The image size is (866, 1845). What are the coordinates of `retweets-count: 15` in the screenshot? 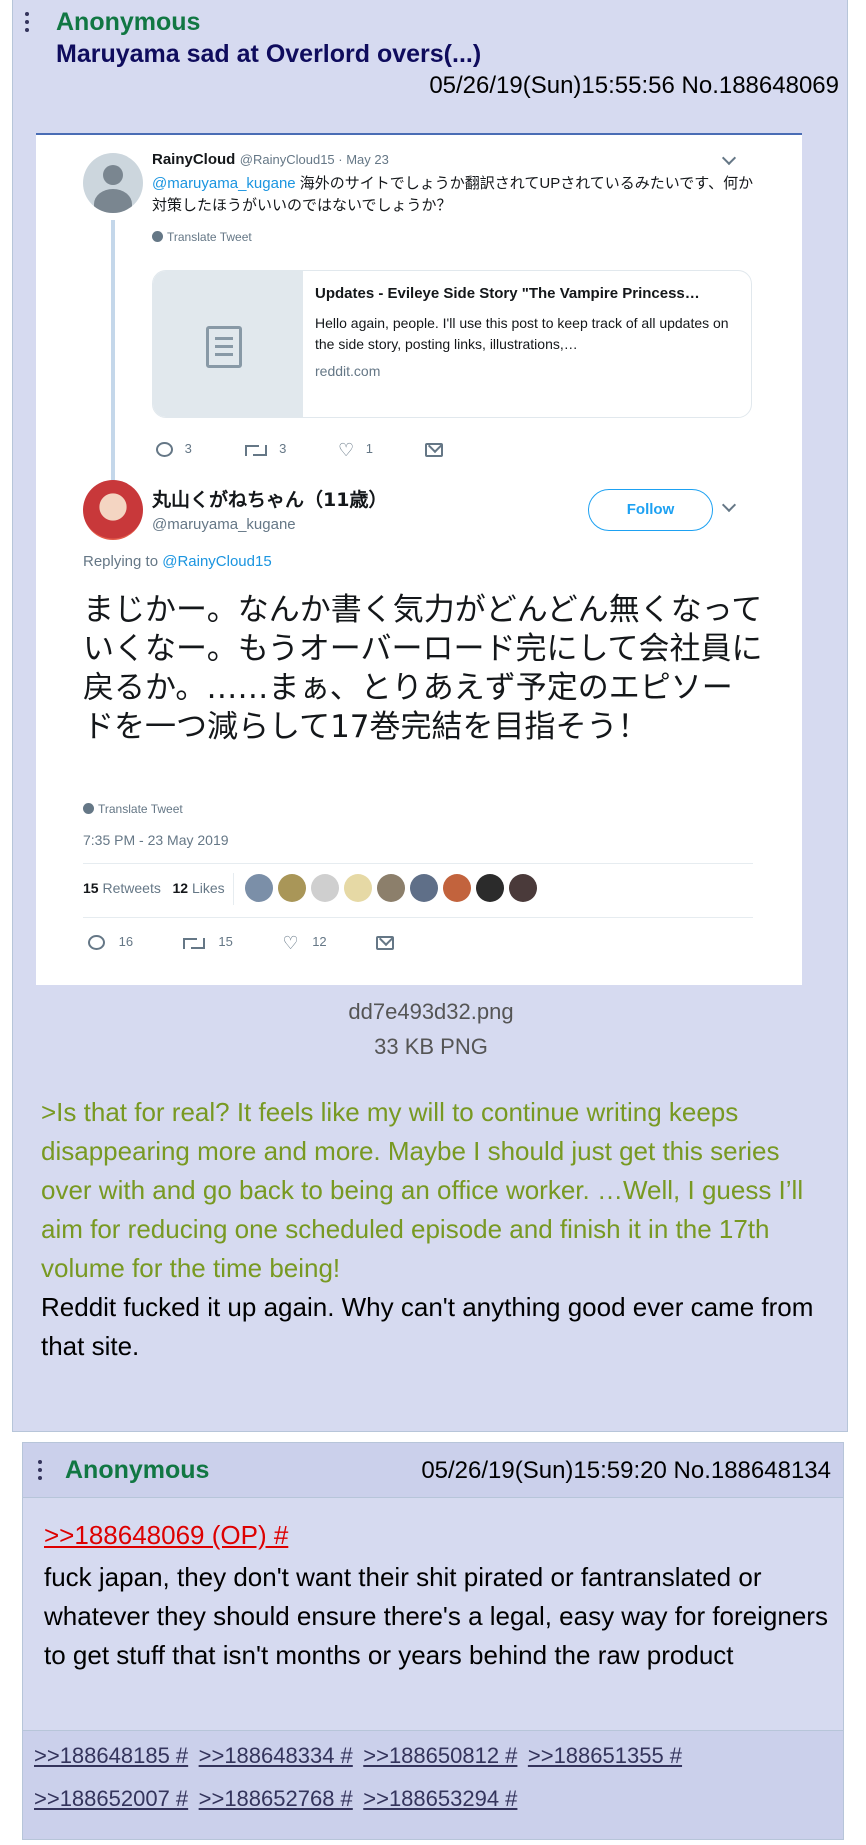 It's located at (91, 888).